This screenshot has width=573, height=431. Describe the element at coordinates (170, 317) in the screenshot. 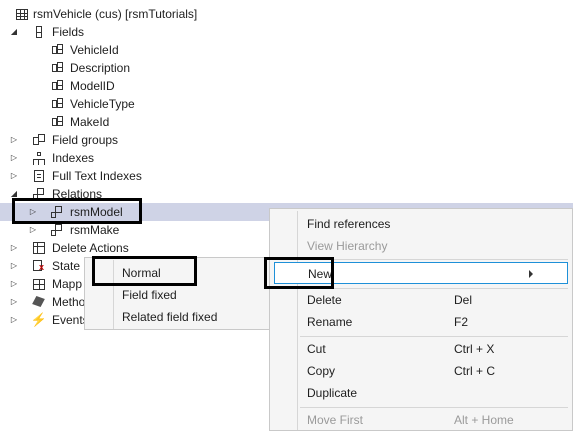

I see `submenu-item-label: Related field fixed` at that location.